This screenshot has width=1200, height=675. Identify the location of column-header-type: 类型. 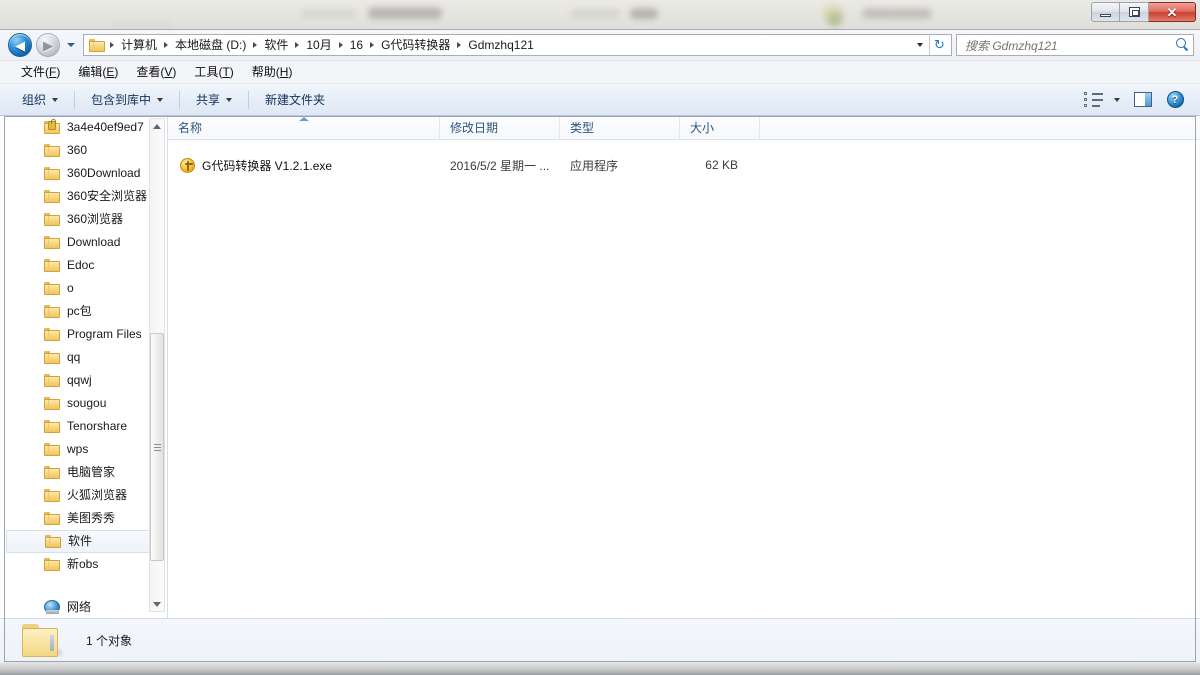
(620, 127).